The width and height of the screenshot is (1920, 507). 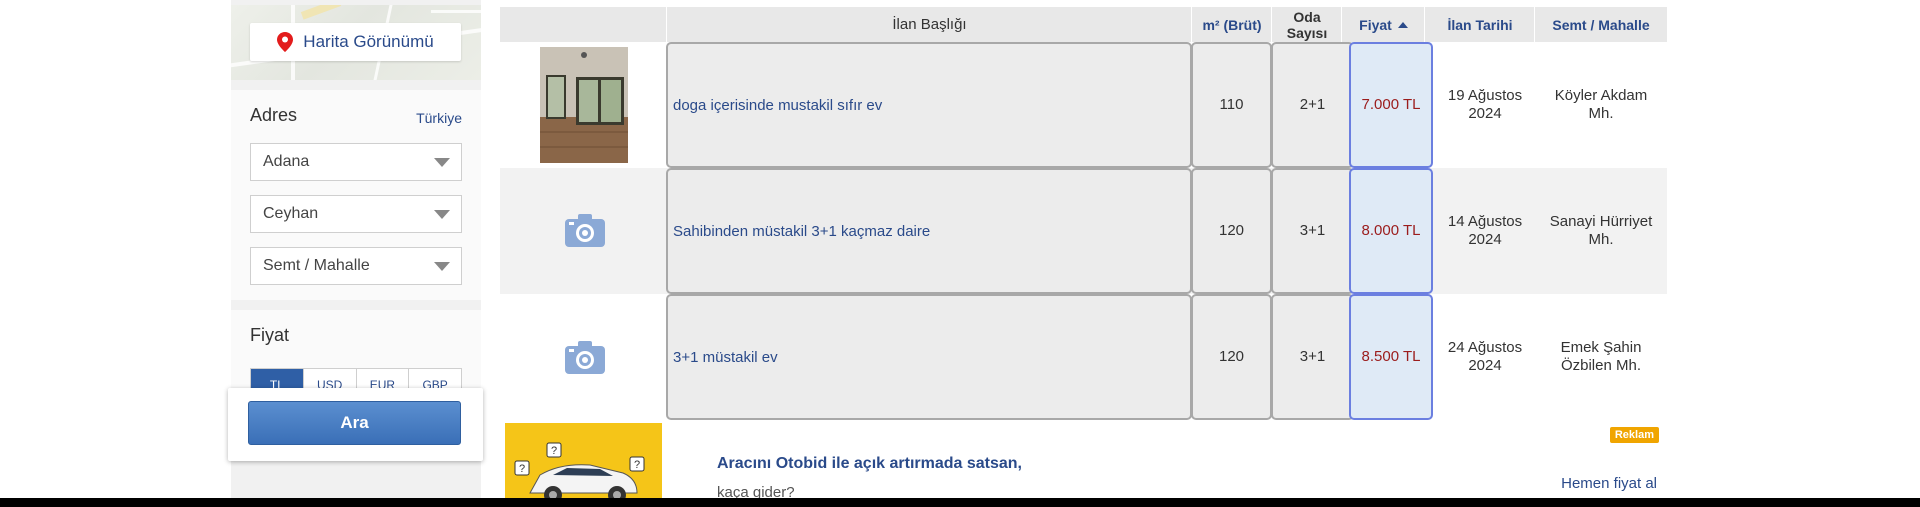 What do you see at coordinates (274, 115) in the screenshot?
I see `address-title: Adres` at bounding box center [274, 115].